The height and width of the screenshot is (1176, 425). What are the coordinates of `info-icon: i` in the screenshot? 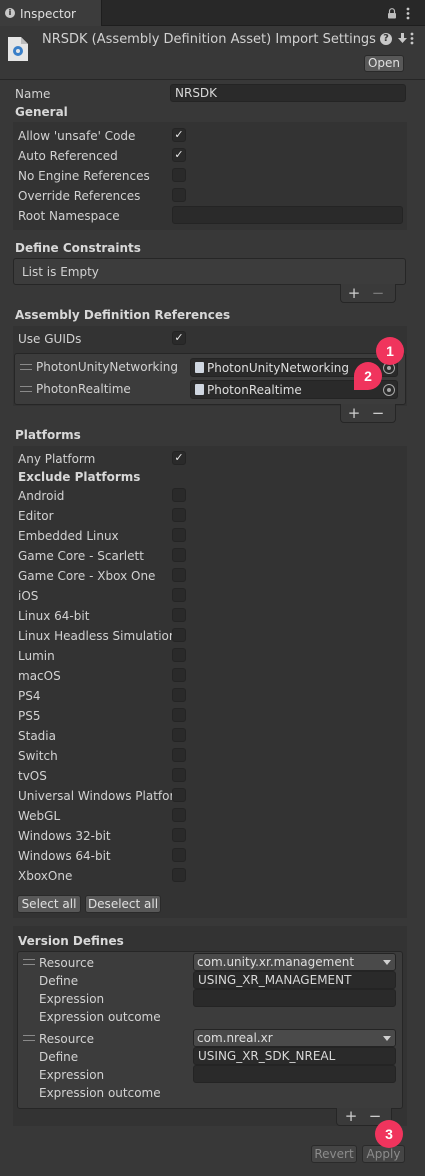 It's located at (10, 13).